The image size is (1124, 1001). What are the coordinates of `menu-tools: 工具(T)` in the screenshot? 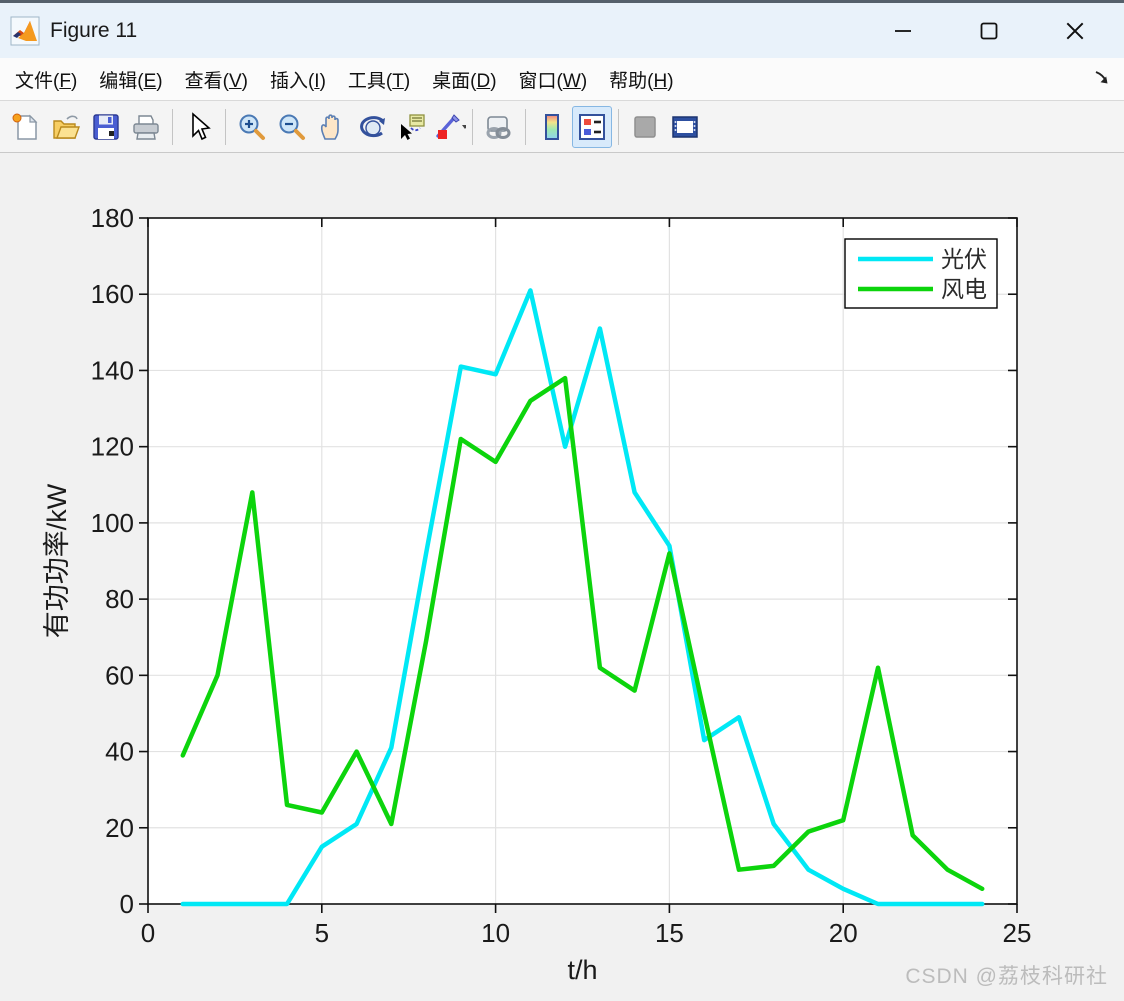 It's located at (379, 79).